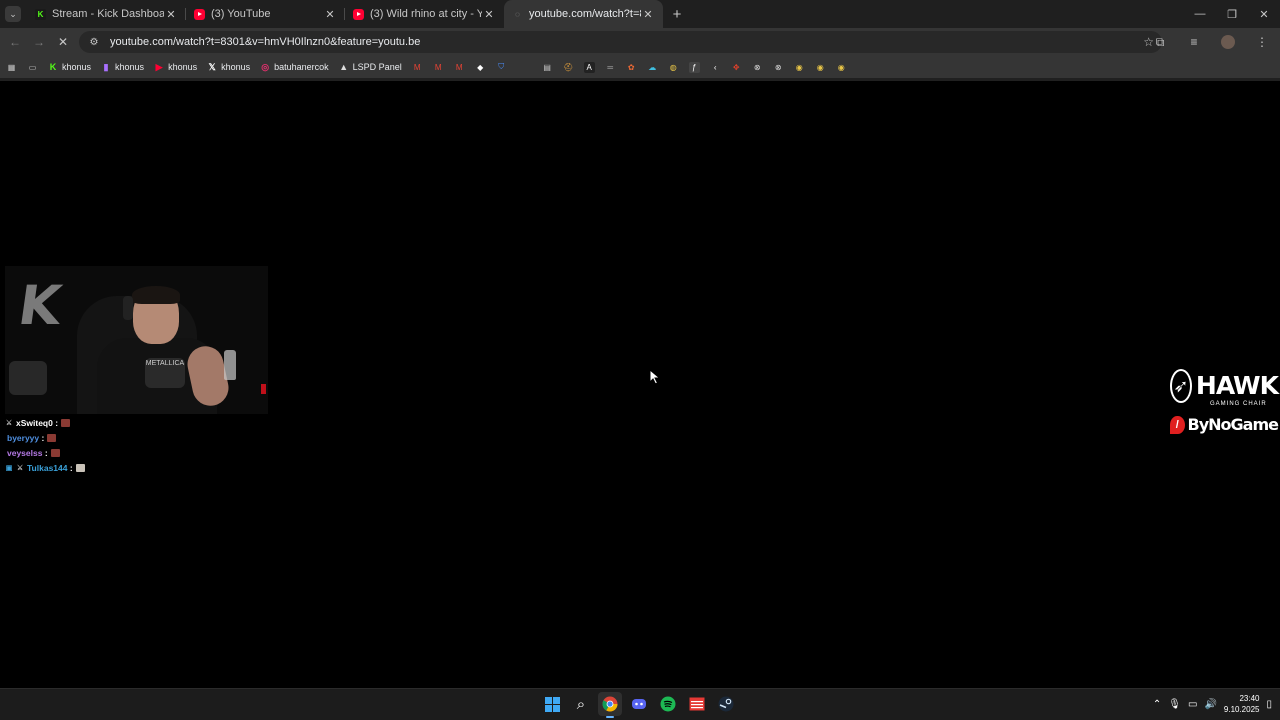 The width and height of the screenshot is (1280, 720). Describe the element at coordinates (34, 422) in the screenshot. I see `chat-username: xSwiteq0` at that location.